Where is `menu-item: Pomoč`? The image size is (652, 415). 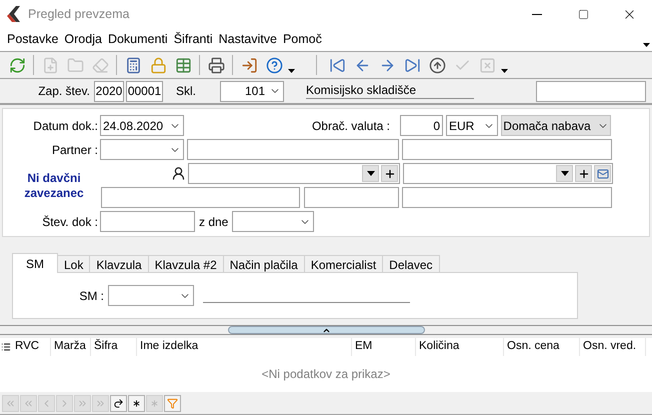 menu-item: Pomoč is located at coordinates (302, 39).